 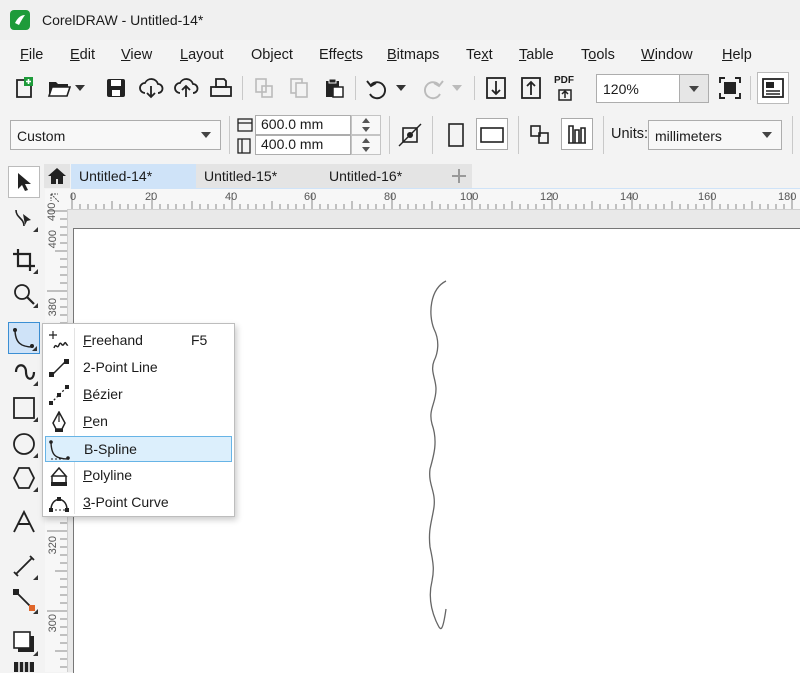 What do you see at coordinates (652, 88) in the screenshot?
I see `zoom-level-dropdown: 120%` at bounding box center [652, 88].